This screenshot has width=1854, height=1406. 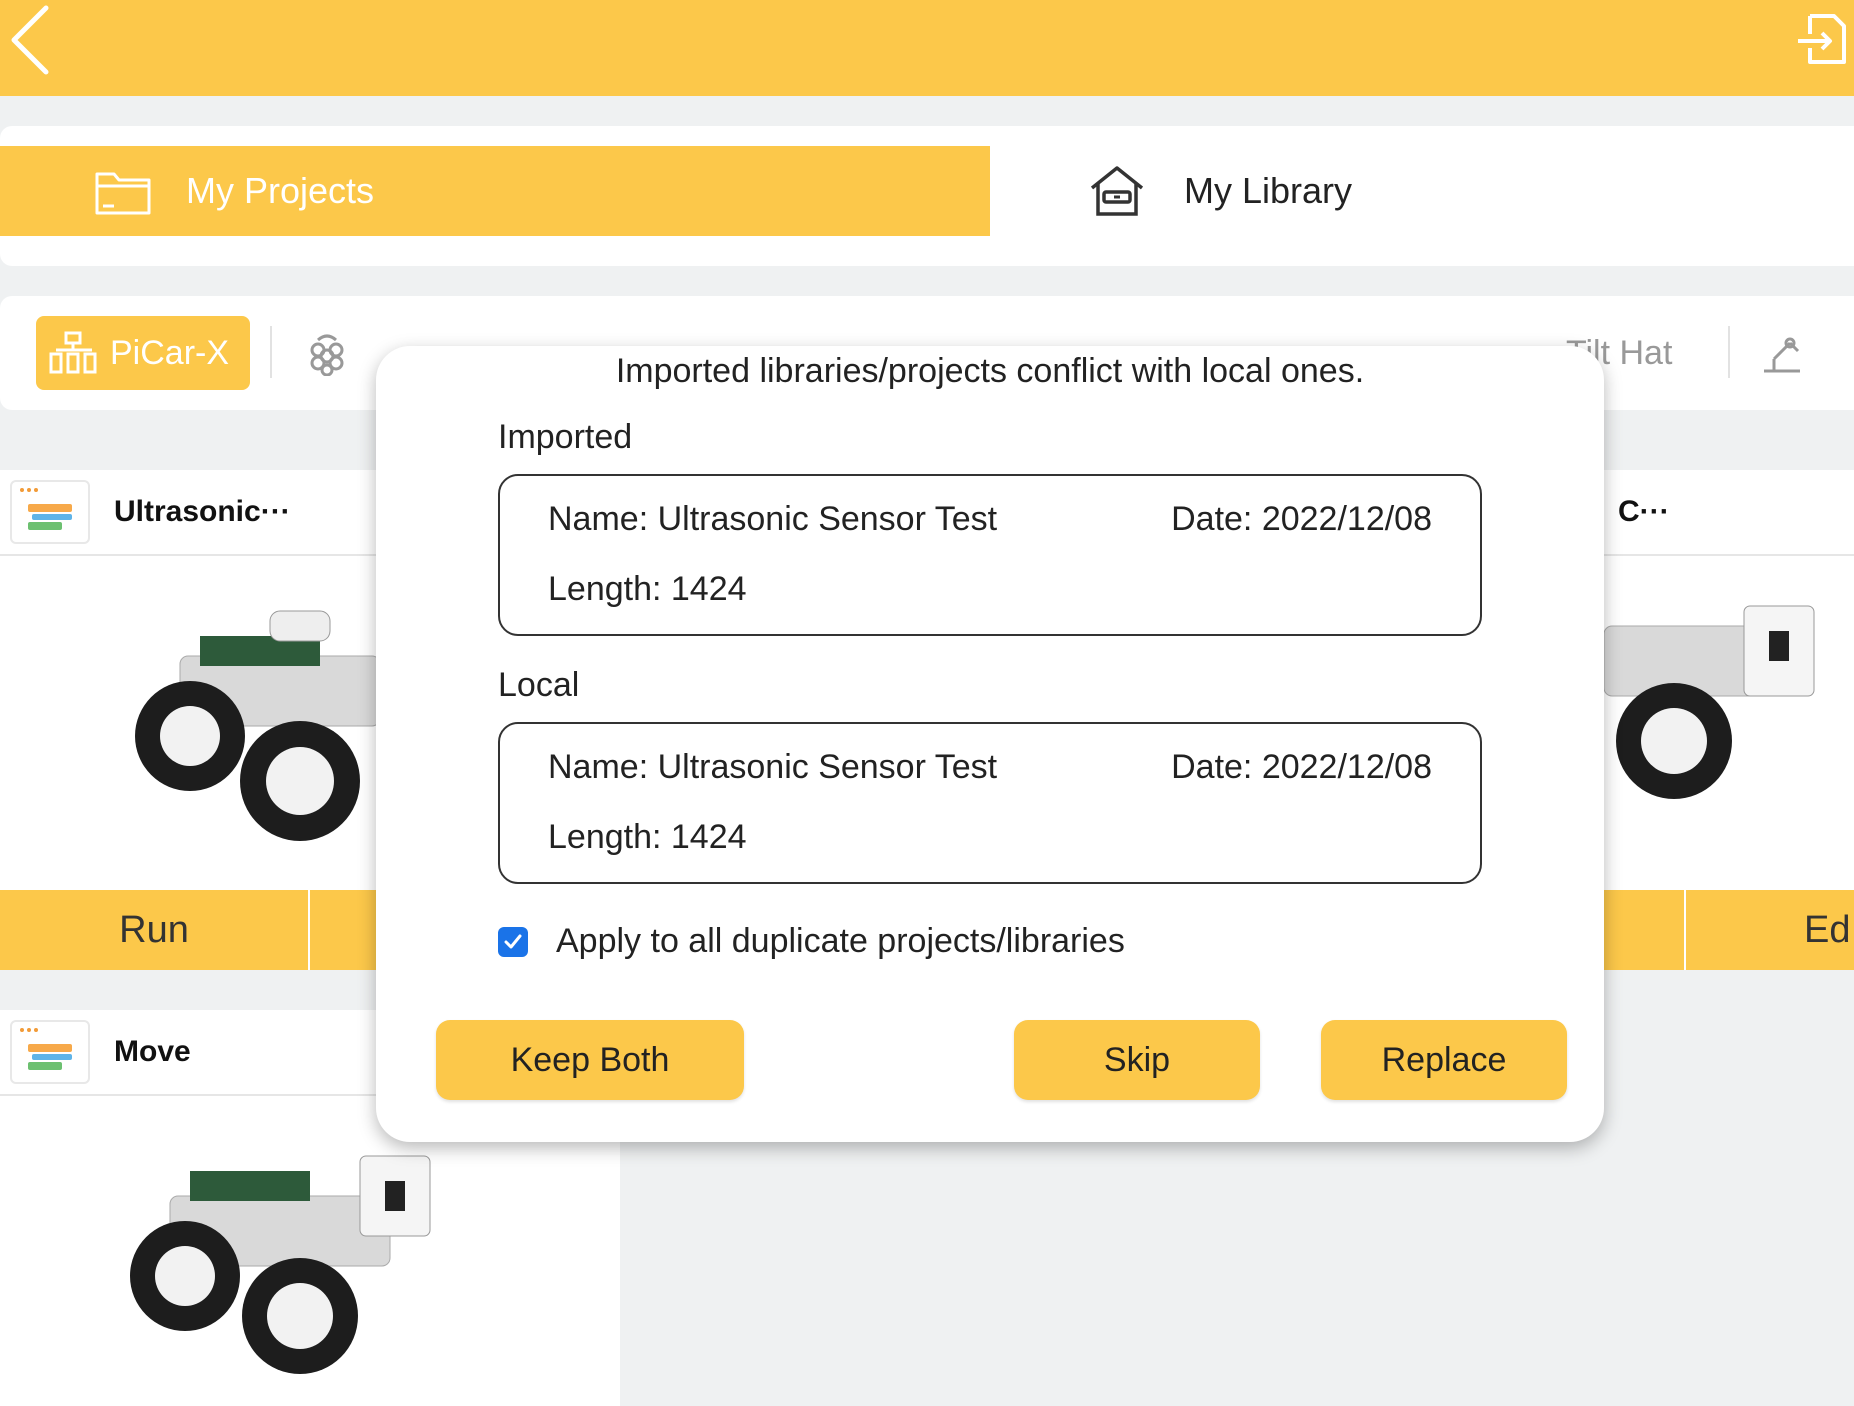 What do you see at coordinates (1137, 1060) in the screenshot?
I see `skip-button: Skip` at bounding box center [1137, 1060].